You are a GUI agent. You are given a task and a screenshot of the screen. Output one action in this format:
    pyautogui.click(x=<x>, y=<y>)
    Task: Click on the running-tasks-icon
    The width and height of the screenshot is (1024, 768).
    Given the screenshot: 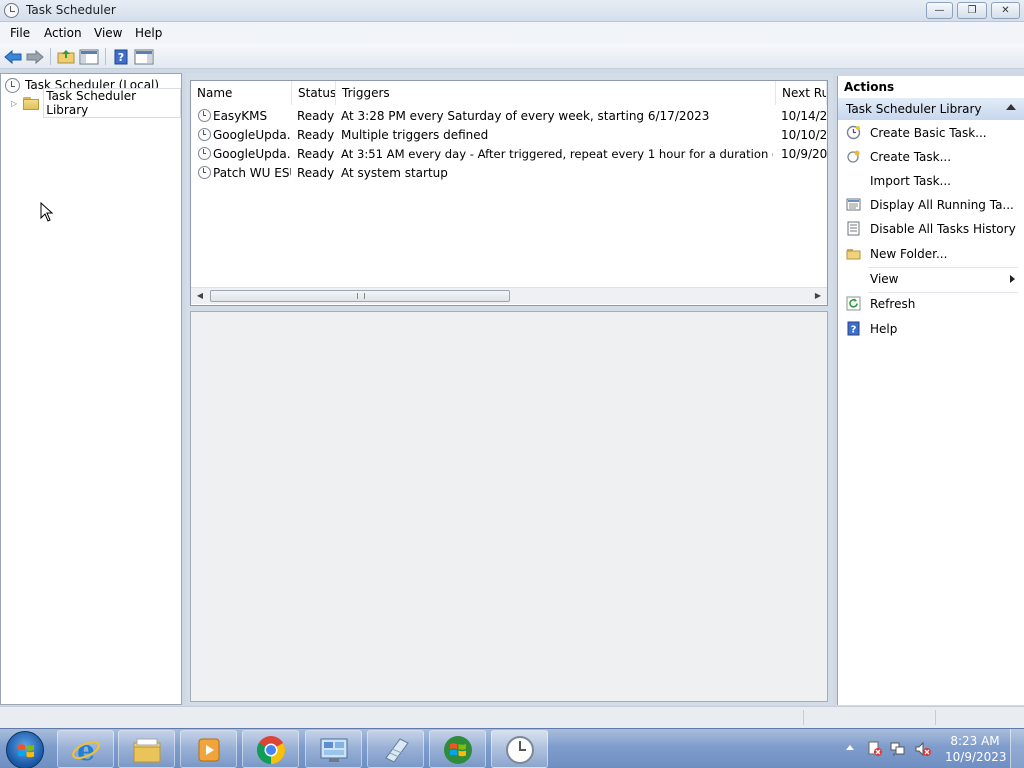 What is the action you would take?
    pyautogui.click(x=853, y=204)
    